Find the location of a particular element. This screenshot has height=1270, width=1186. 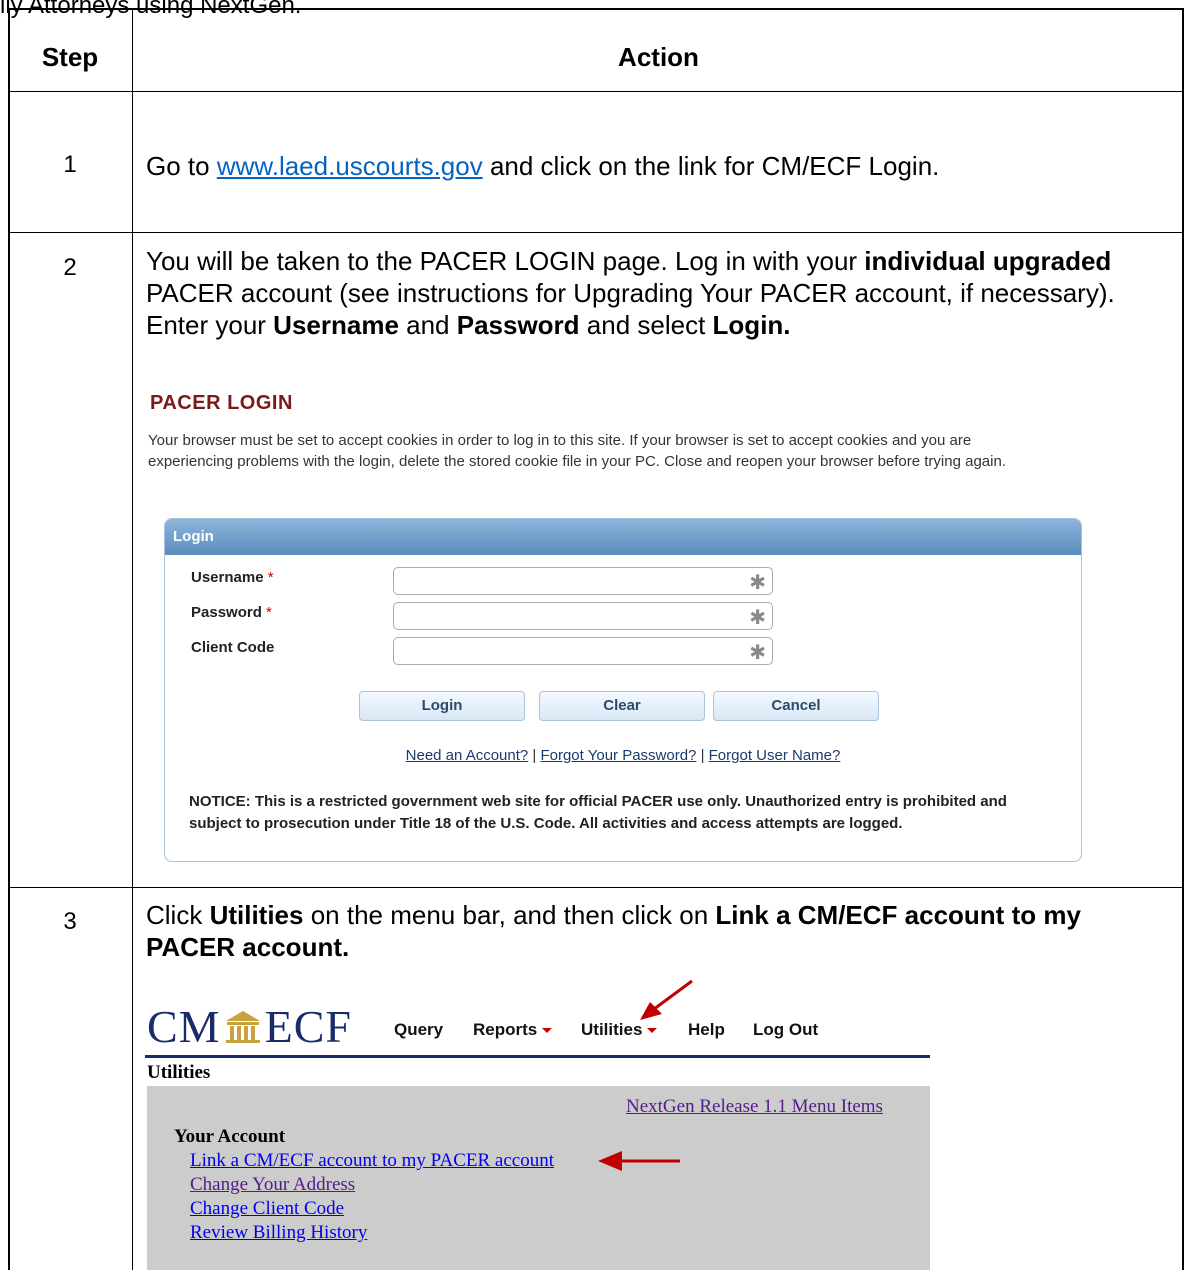

menu-reports: Reports is located at coordinates (513, 1030).